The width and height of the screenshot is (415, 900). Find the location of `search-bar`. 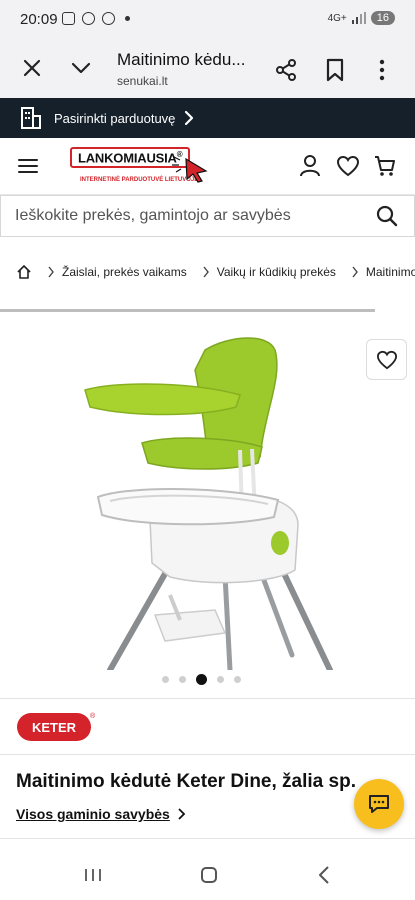

search-bar is located at coordinates (207, 216).